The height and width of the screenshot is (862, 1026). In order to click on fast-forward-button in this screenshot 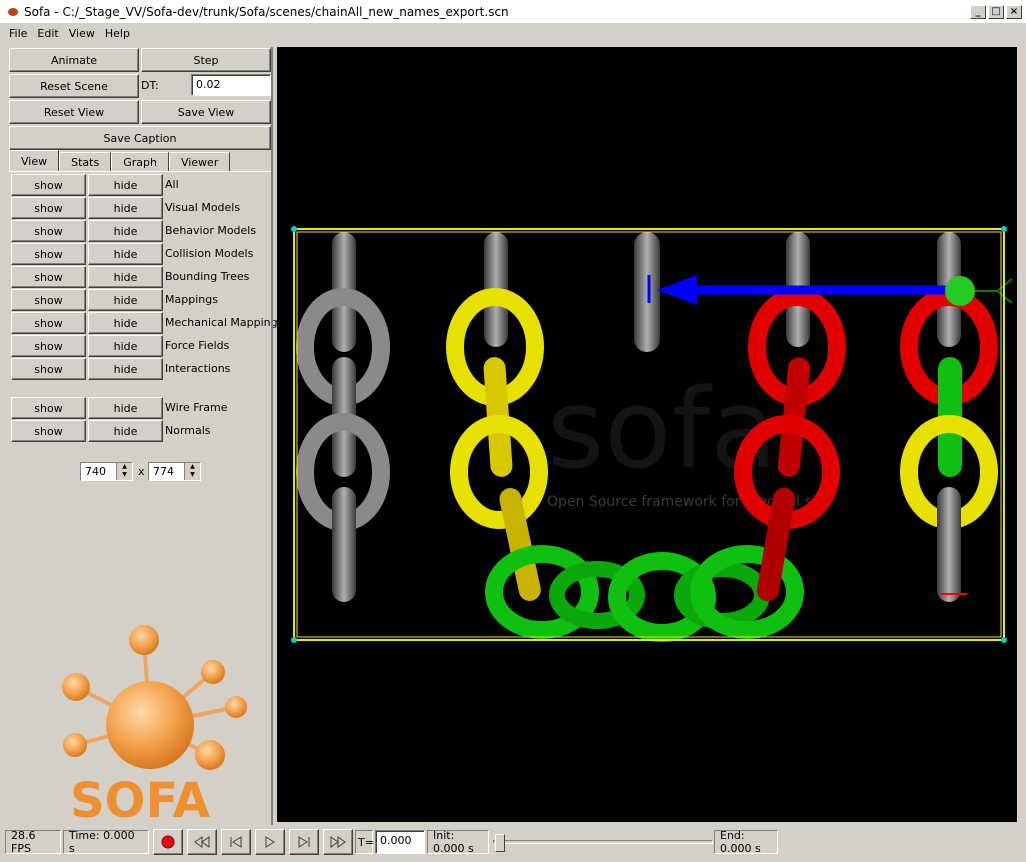, I will do `click(338, 842)`.